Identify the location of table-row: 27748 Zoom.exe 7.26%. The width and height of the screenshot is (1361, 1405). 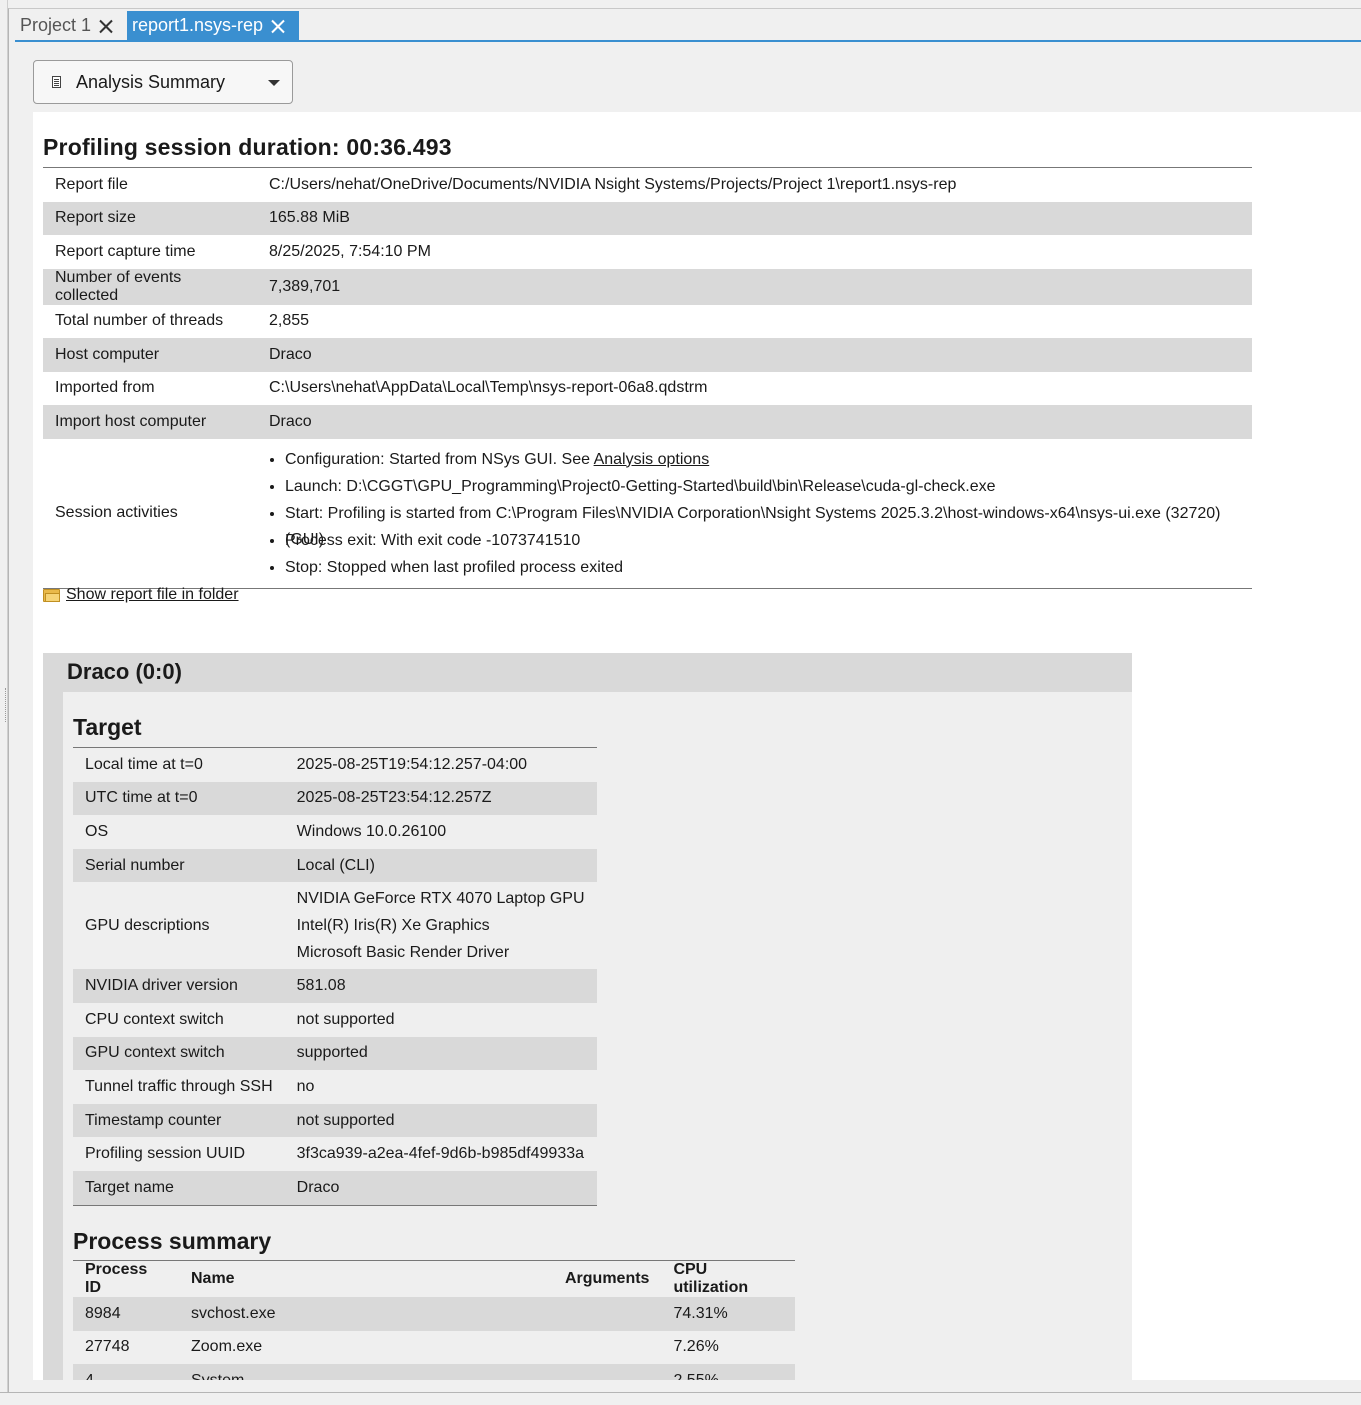
(434, 1348).